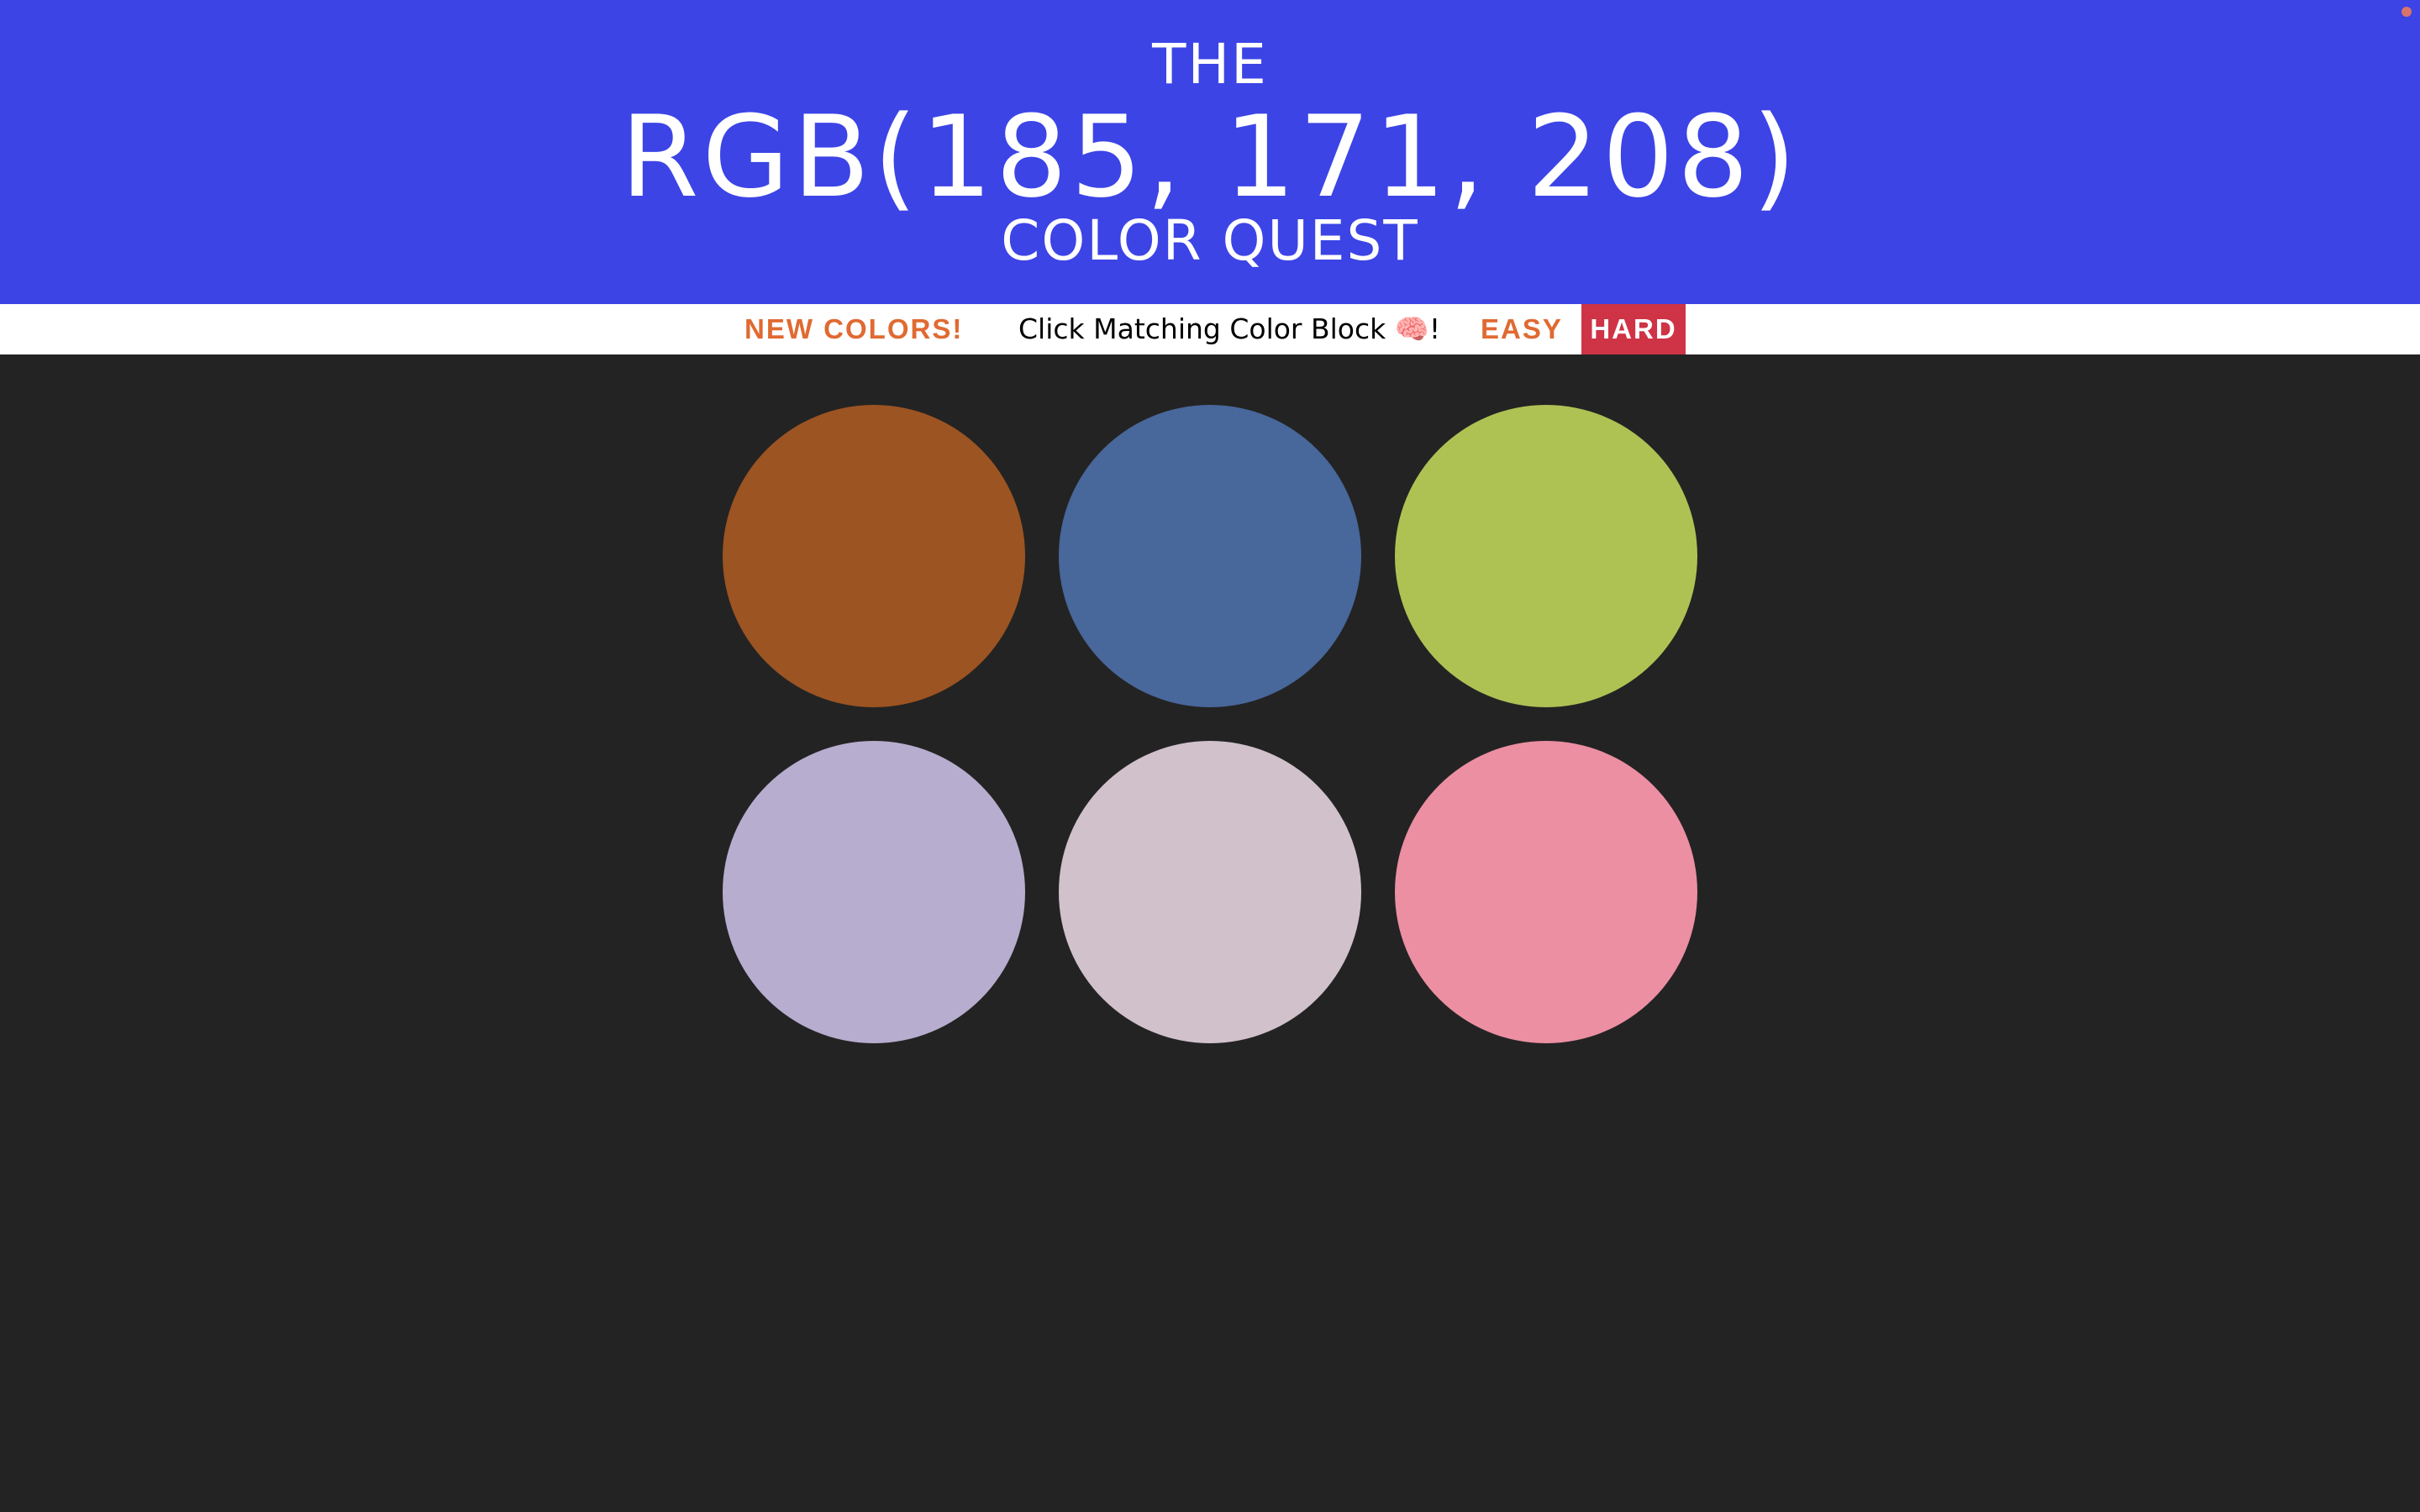 The image size is (2420, 1512). Describe the element at coordinates (1229, 328) in the screenshot. I see `status-message: Click Matching Color Block 🧠!` at that location.